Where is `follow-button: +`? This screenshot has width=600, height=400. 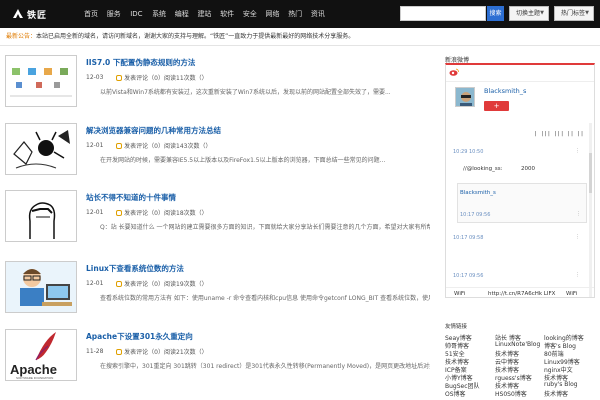 follow-button: + is located at coordinates (496, 106).